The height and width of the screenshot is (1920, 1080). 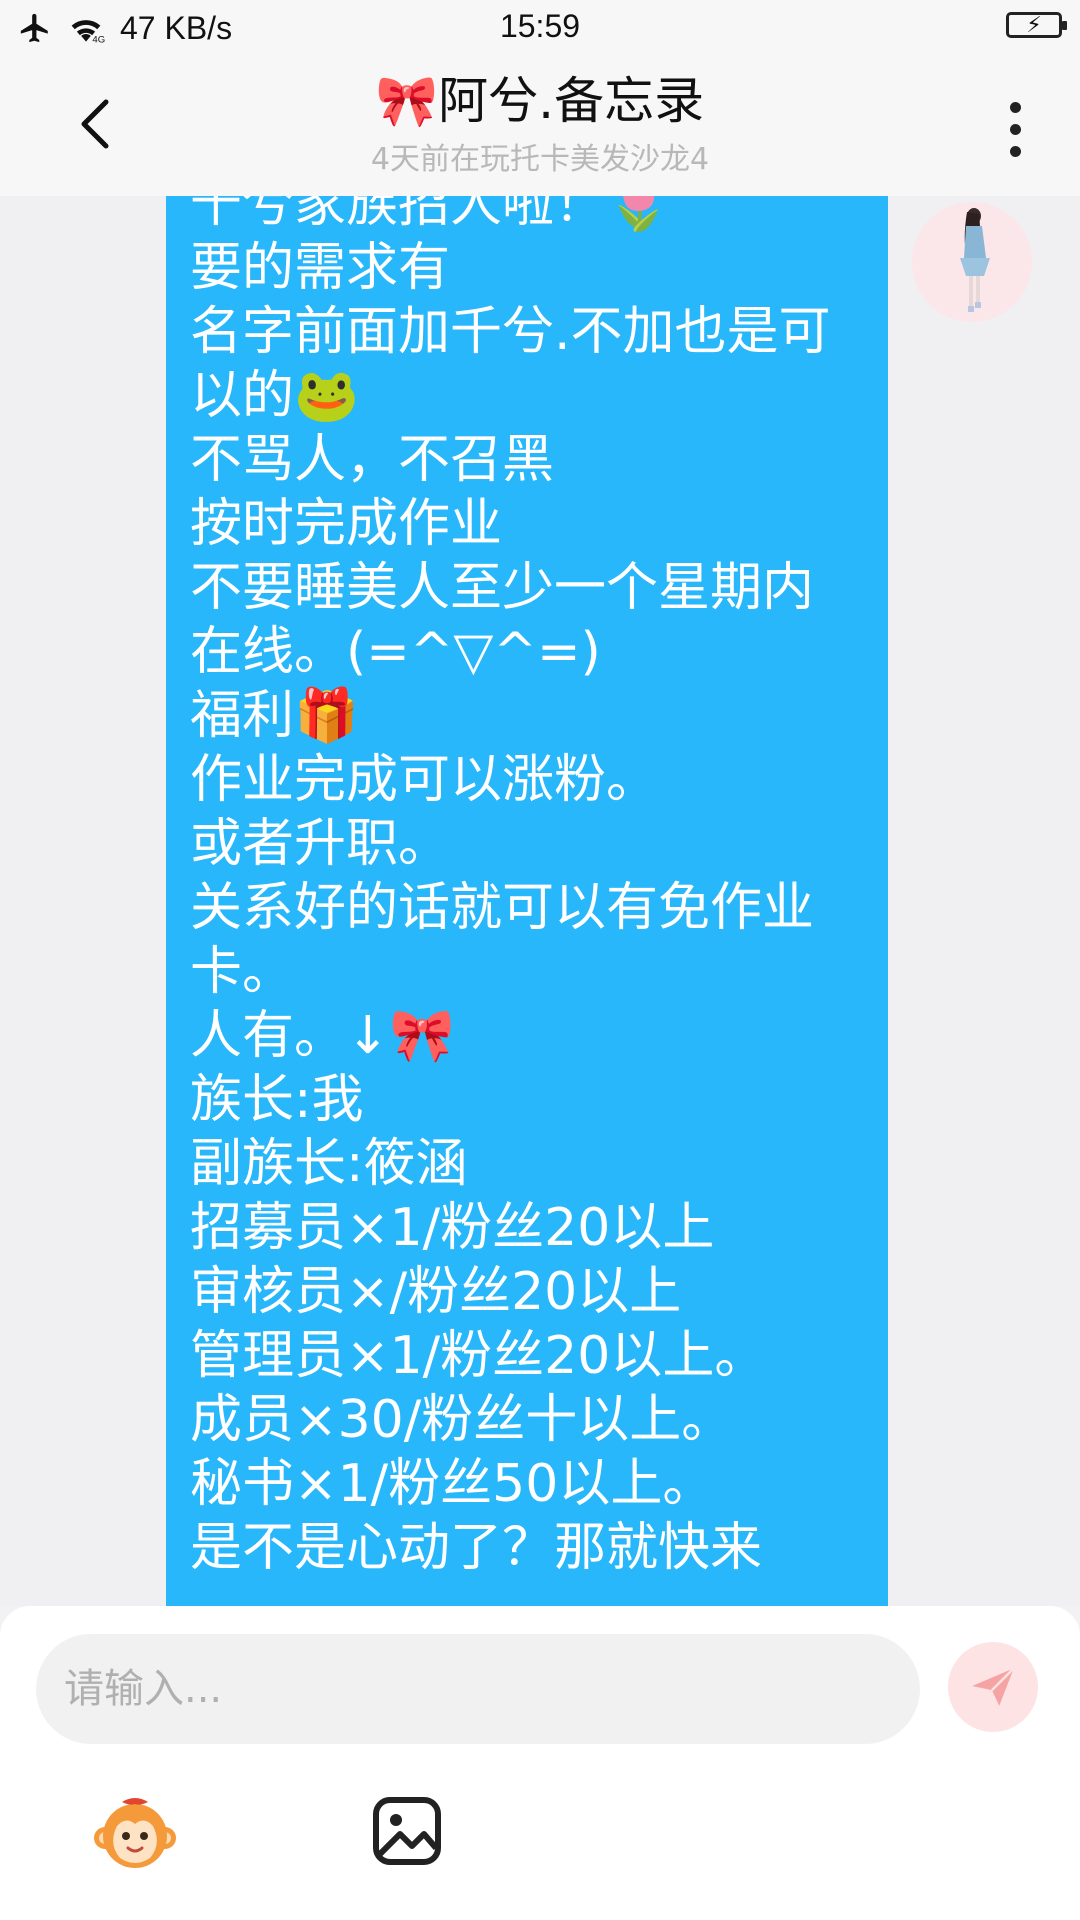 I want to click on chat-title: 🎀阿兮.备忘录, so click(x=540, y=101).